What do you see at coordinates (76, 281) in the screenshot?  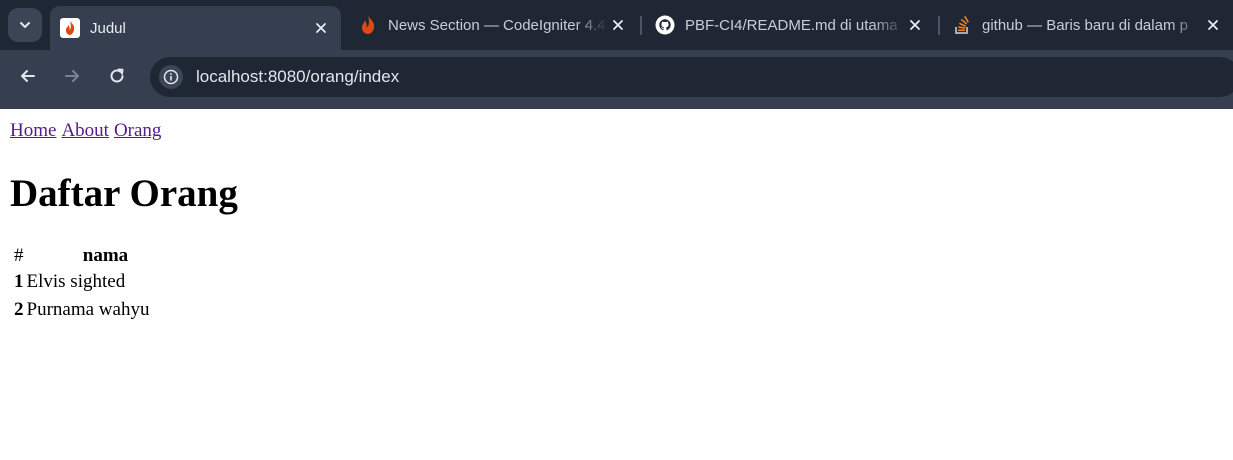 I see `row-nama: Elvis sighted` at bounding box center [76, 281].